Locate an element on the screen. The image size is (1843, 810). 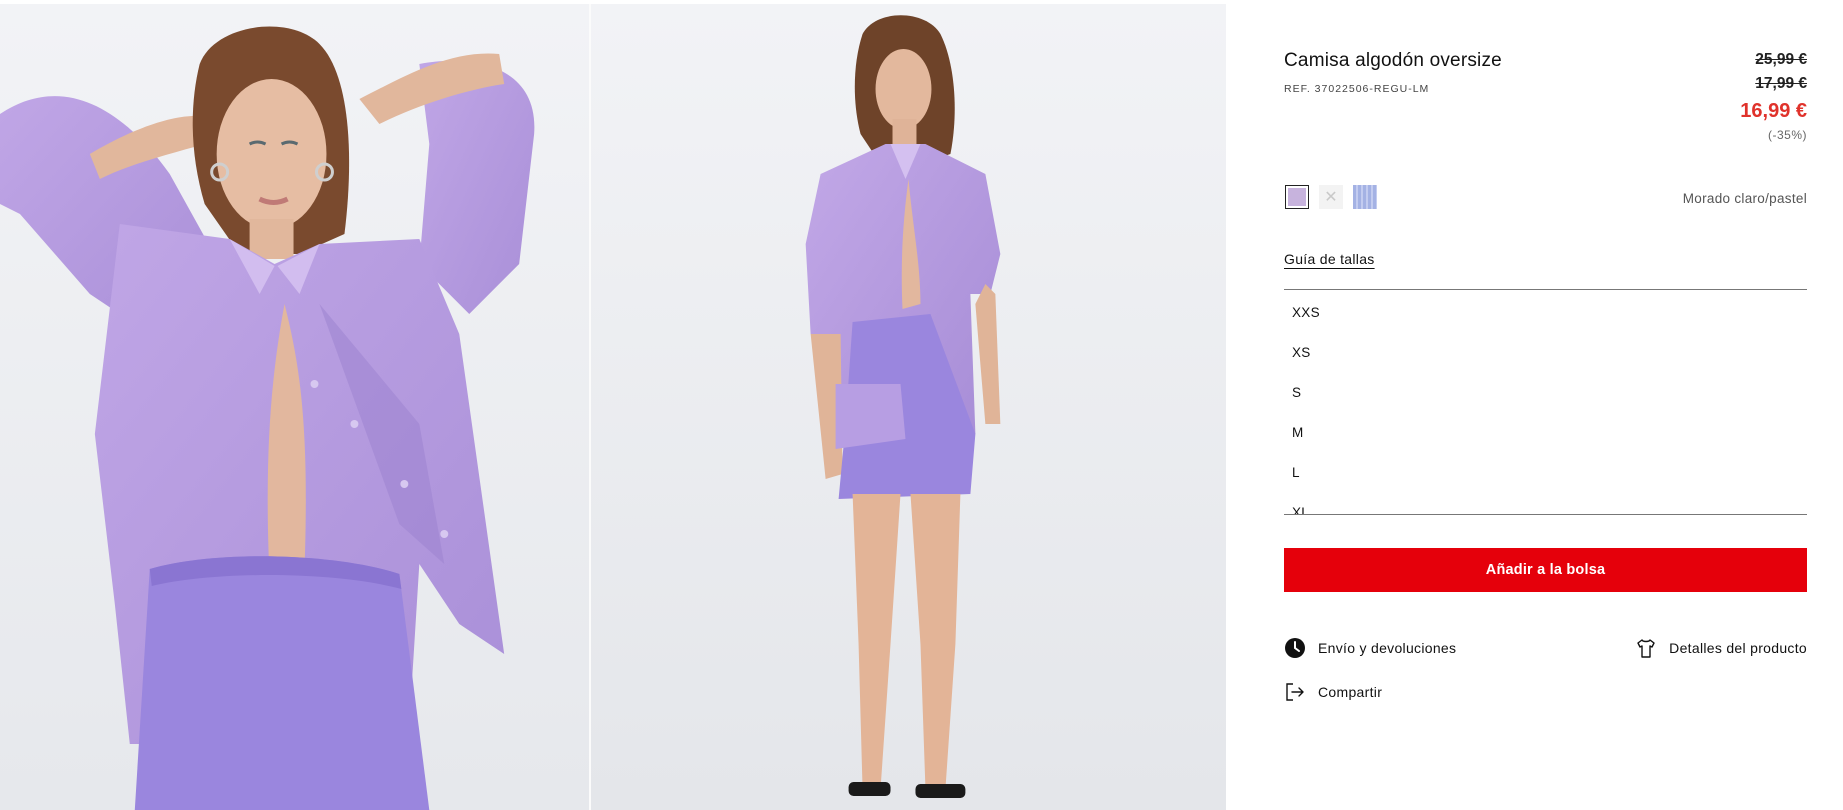
size-selector-list: XXS XS S M L XL is located at coordinates (1545, 402).